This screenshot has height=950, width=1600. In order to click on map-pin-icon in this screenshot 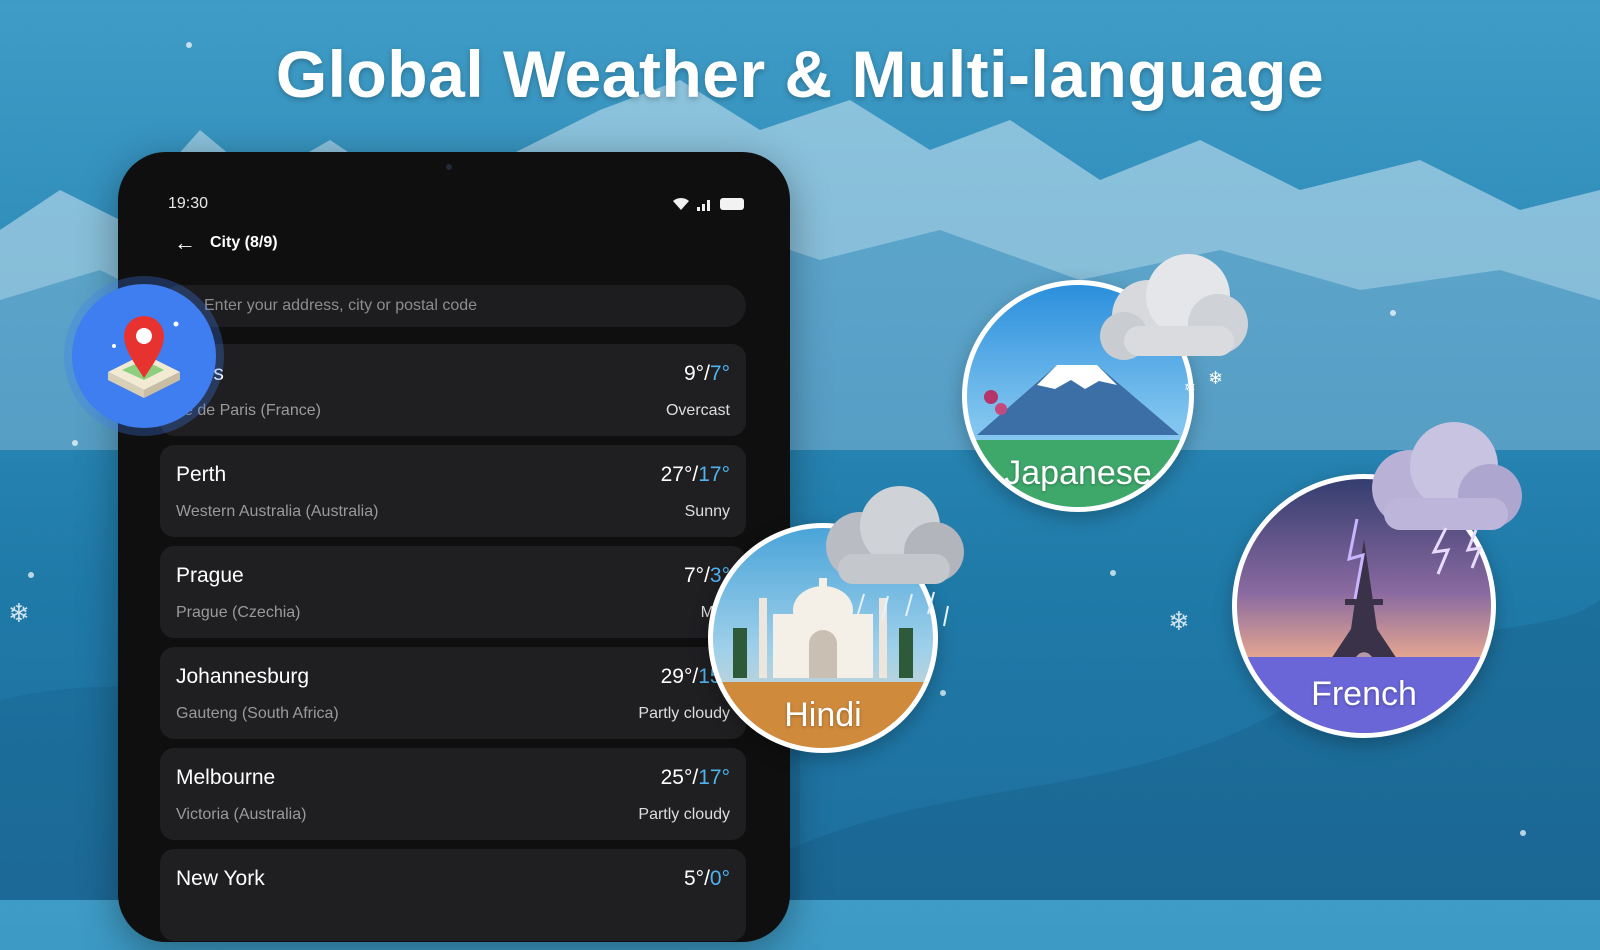, I will do `click(144, 357)`.